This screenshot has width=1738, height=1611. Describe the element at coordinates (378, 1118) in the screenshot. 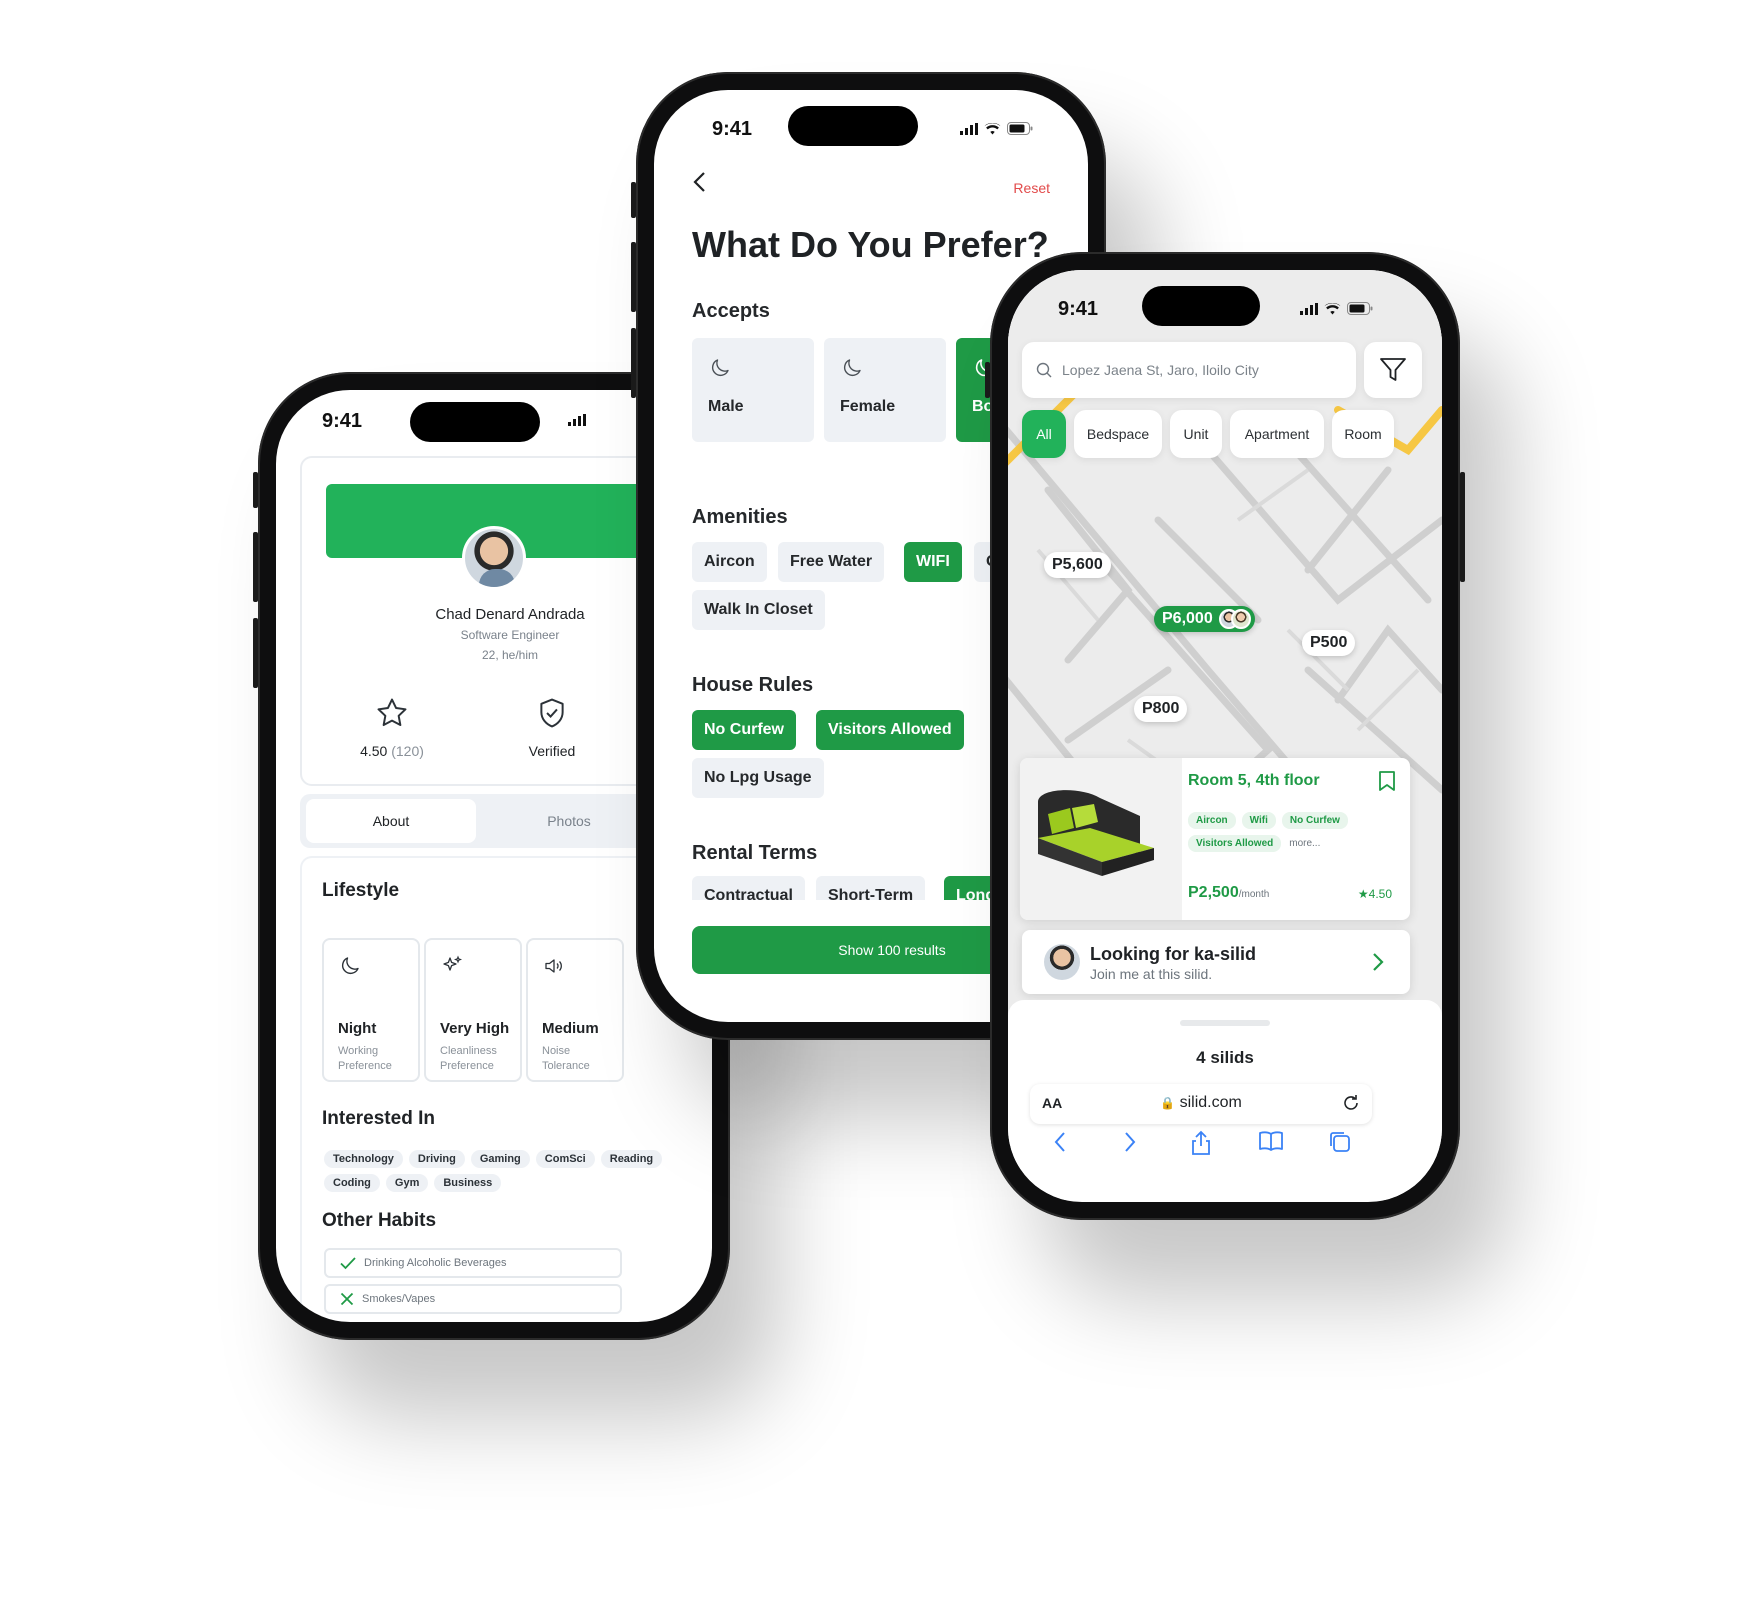

I see `interests-heading: Interested In` at that location.